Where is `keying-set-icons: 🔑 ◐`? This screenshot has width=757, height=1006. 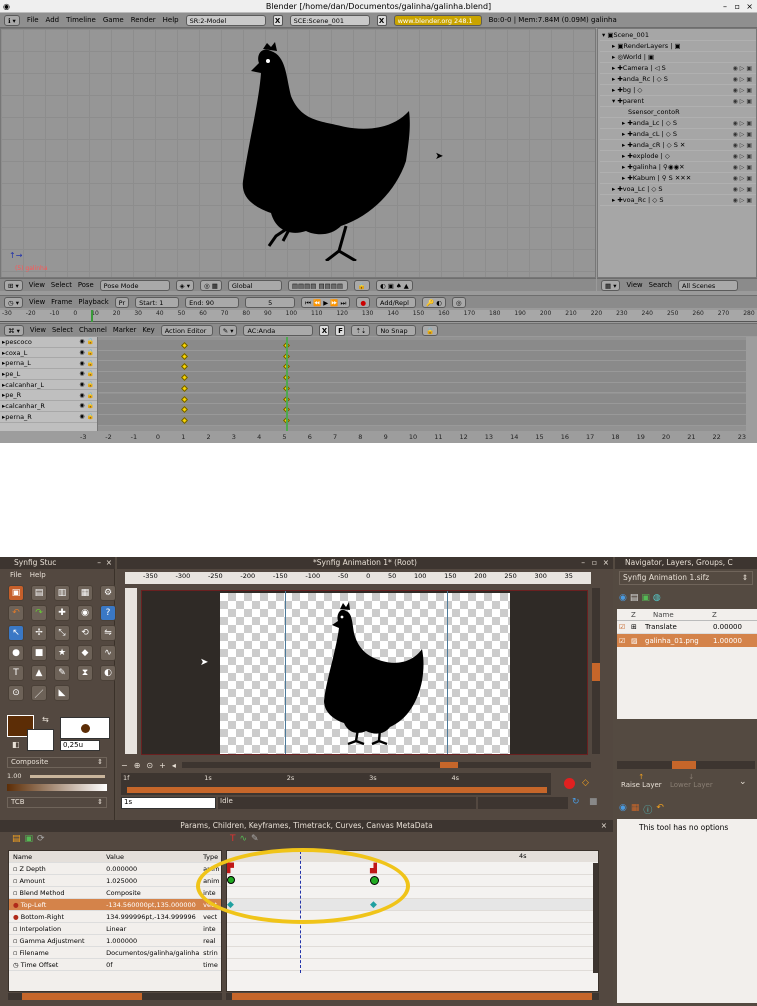 keying-set-icons: 🔑 ◐ is located at coordinates (433, 302).